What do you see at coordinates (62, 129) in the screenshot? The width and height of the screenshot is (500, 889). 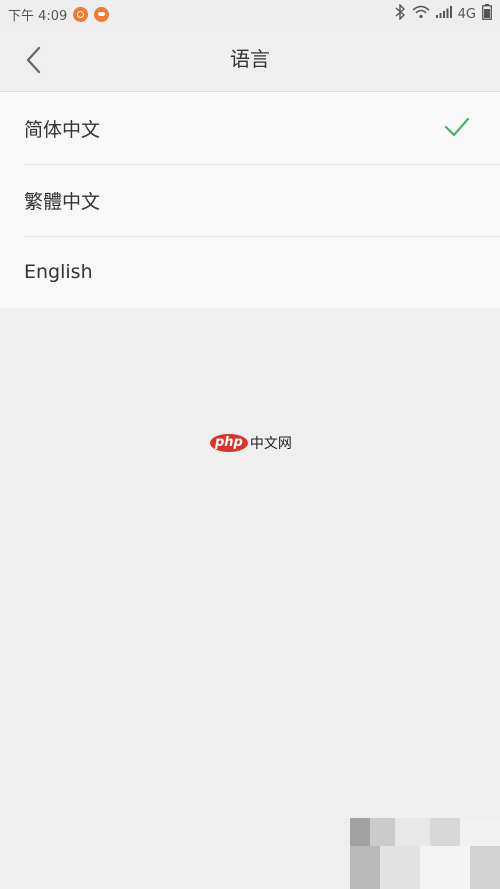 I see `language-label: 简体中文` at bounding box center [62, 129].